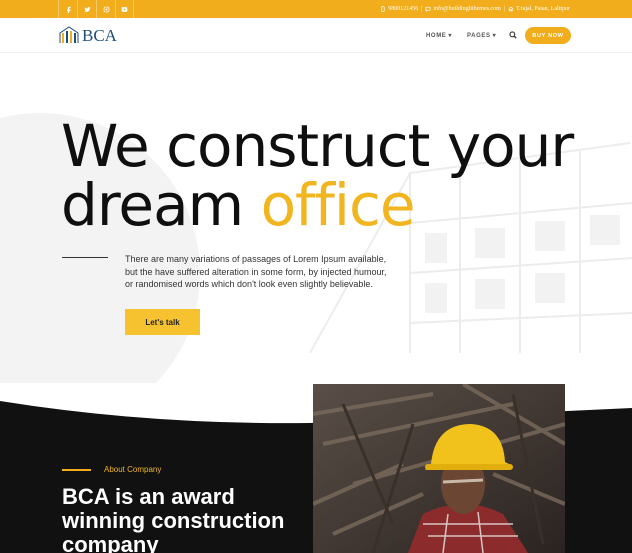 The width and height of the screenshot is (632, 553). I want to click on nav-pages: PAGES ▾, so click(481, 35).